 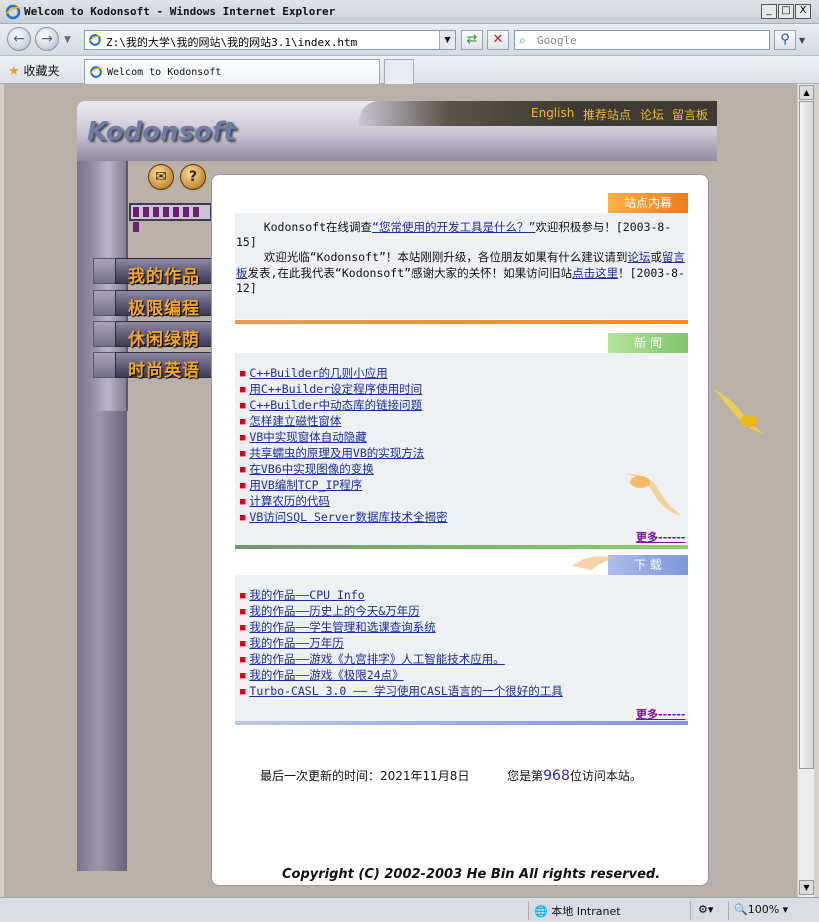 I want to click on nav-link-recommended: 推荐站点, so click(x=607, y=114).